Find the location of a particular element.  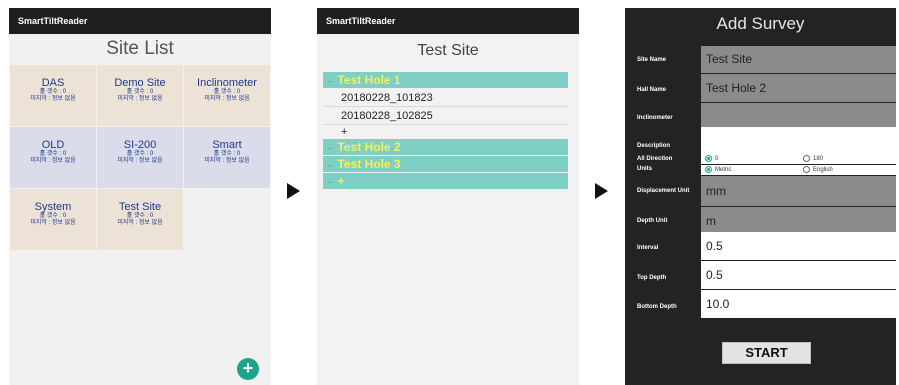

interval-field: 0.5 is located at coordinates (798, 246).